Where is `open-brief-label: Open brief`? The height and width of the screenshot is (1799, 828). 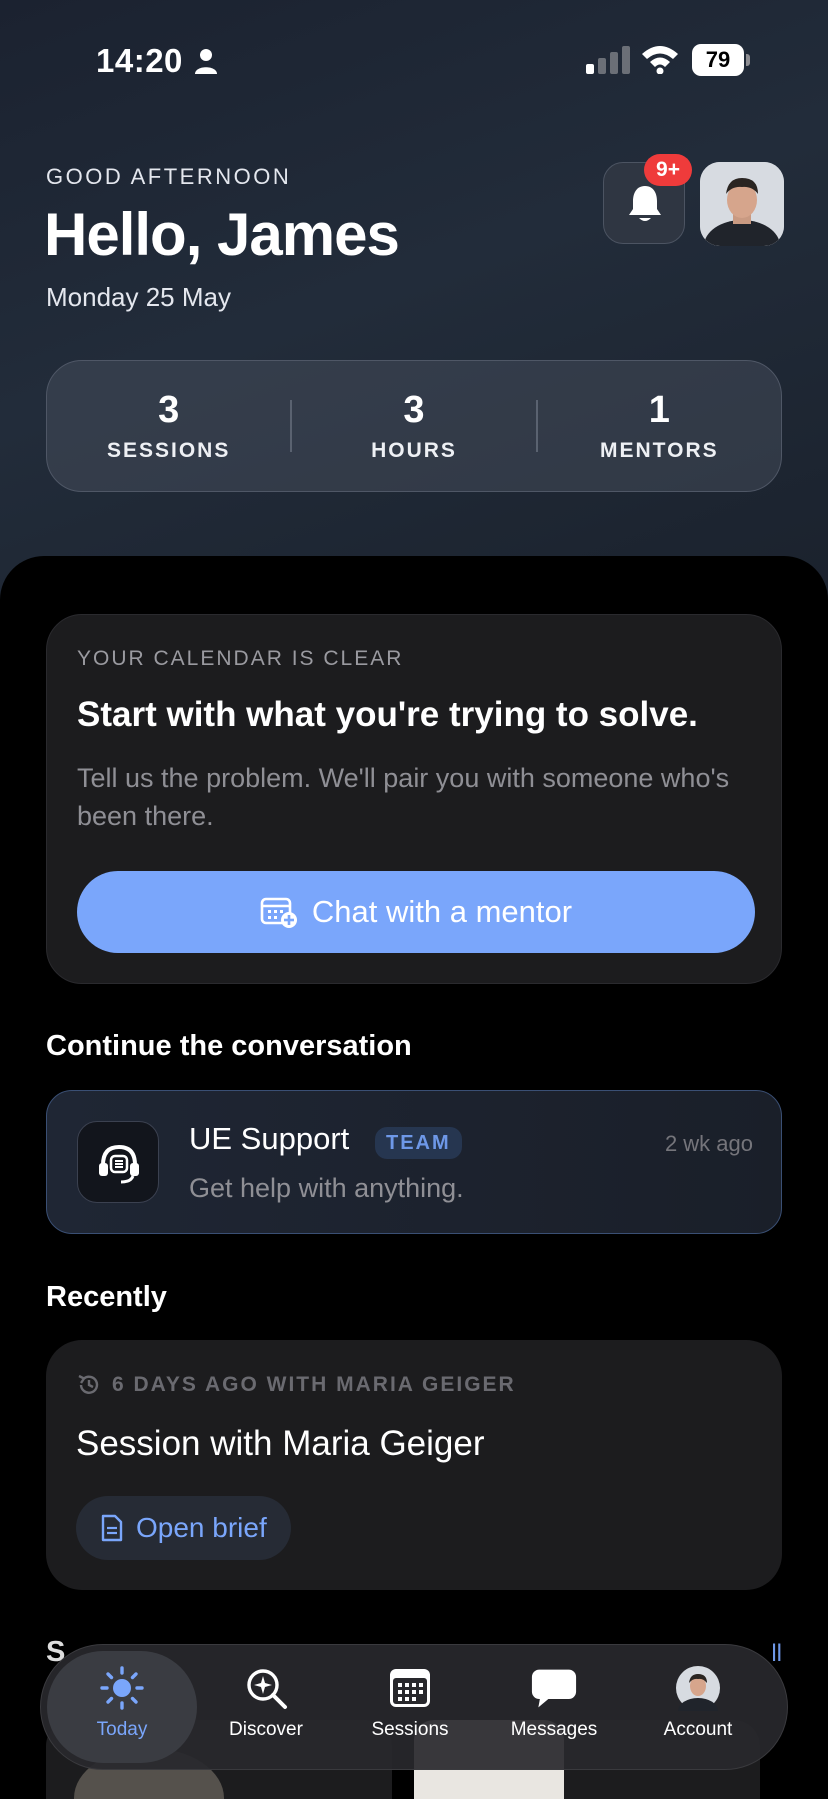 open-brief-label: Open brief is located at coordinates (201, 1527).